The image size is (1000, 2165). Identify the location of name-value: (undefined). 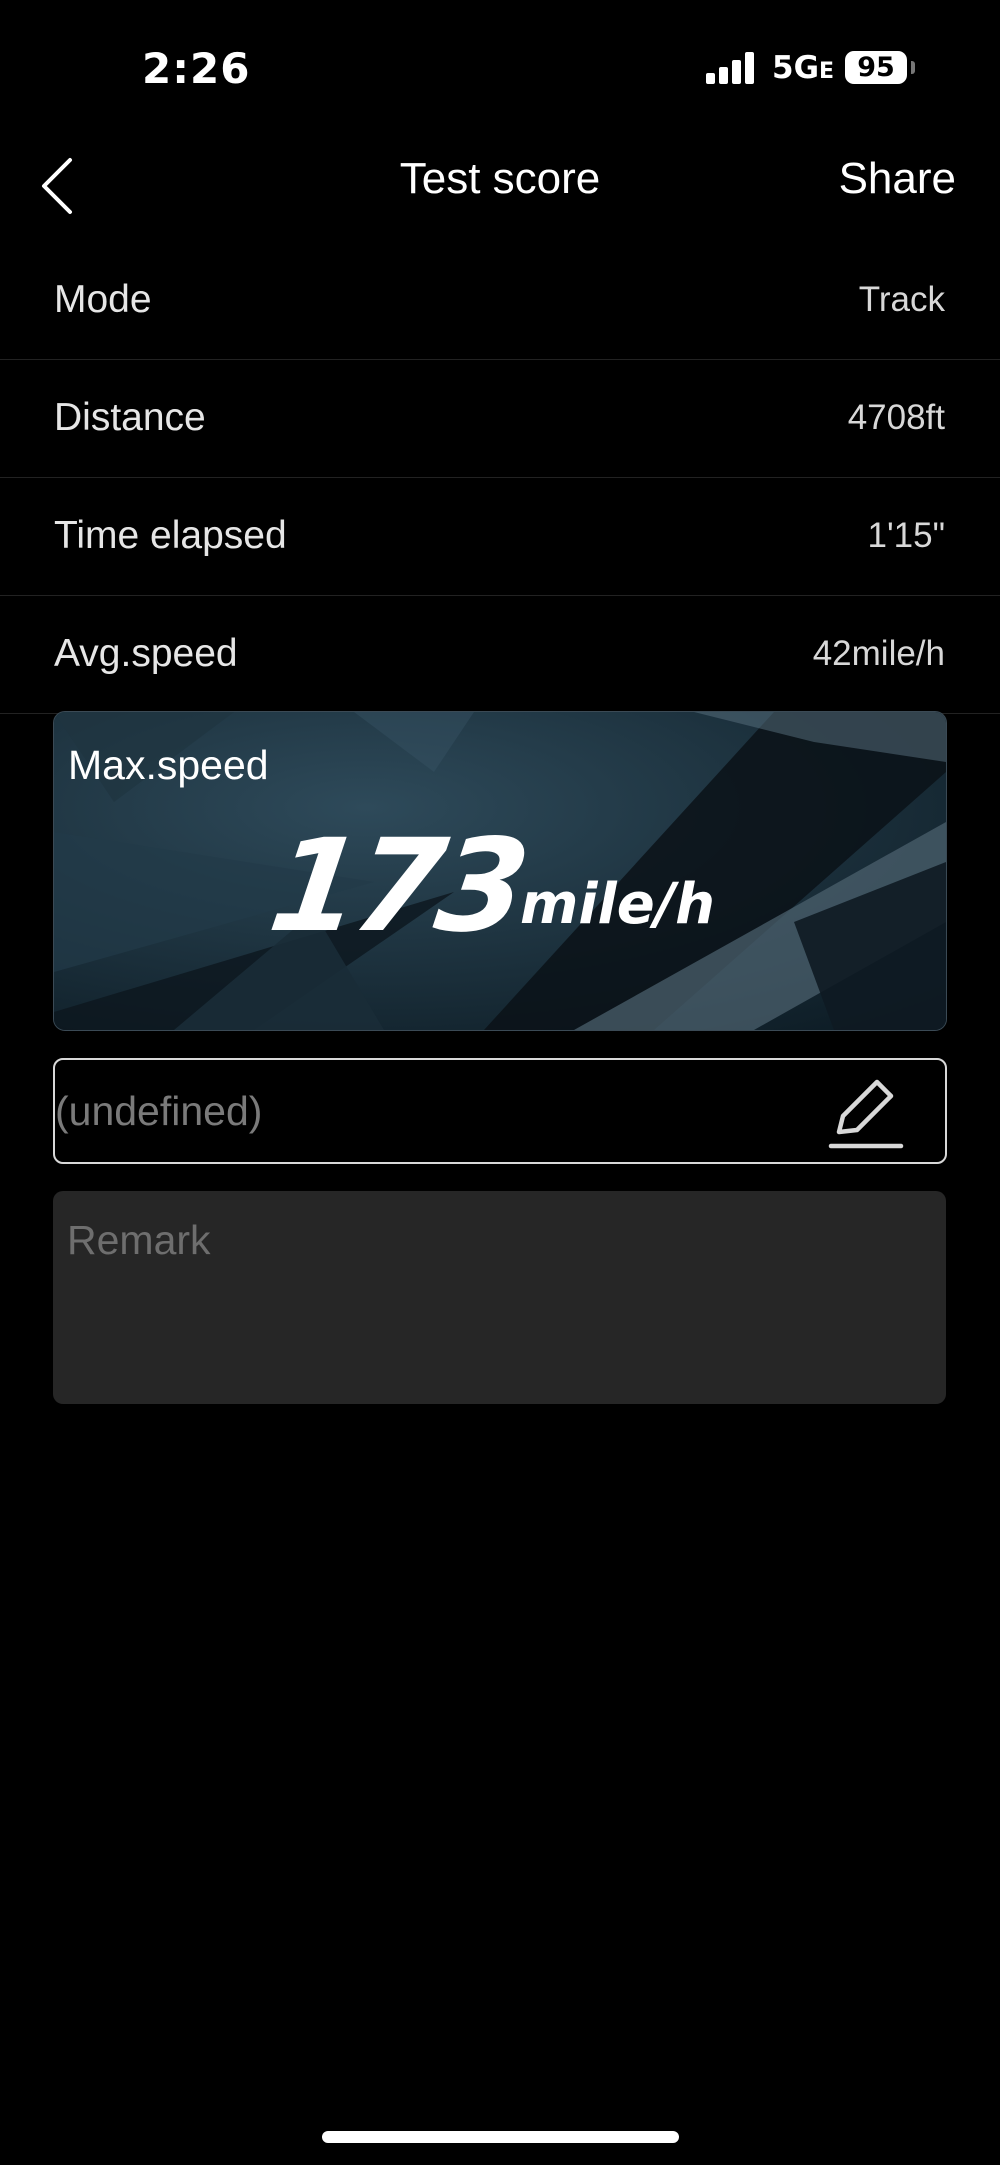
(159, 1111).